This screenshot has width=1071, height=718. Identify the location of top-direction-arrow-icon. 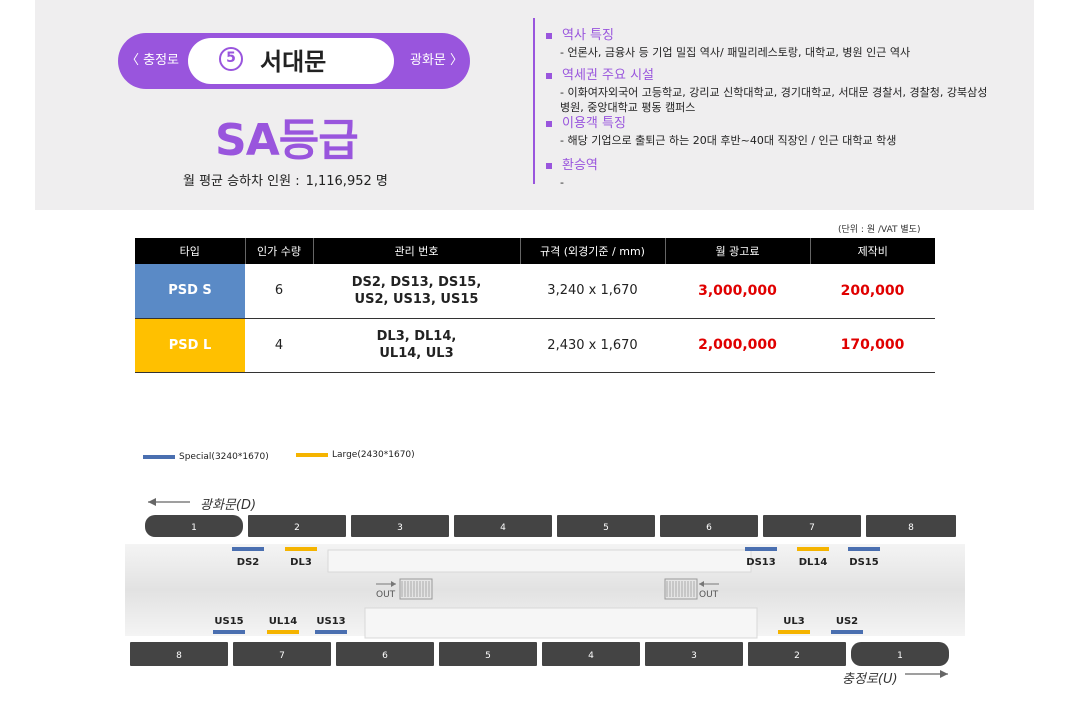
(169, 502).